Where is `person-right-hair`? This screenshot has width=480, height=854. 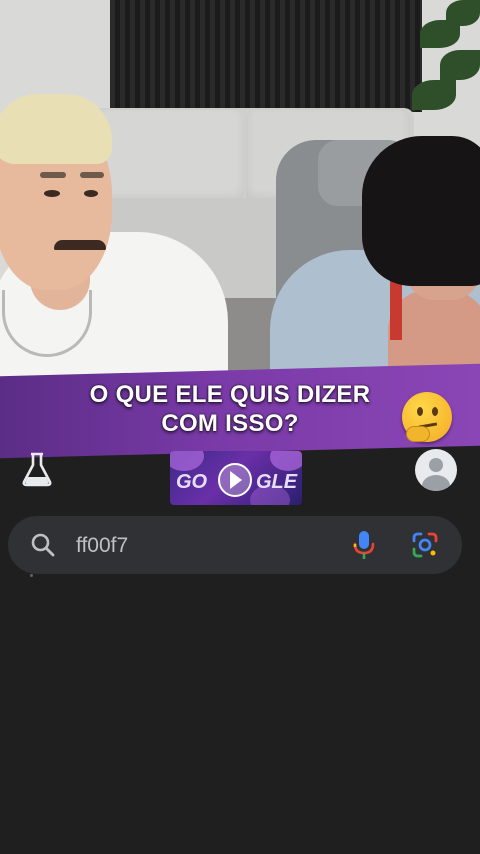 person-right-hair is located at coordinates (421, 211).